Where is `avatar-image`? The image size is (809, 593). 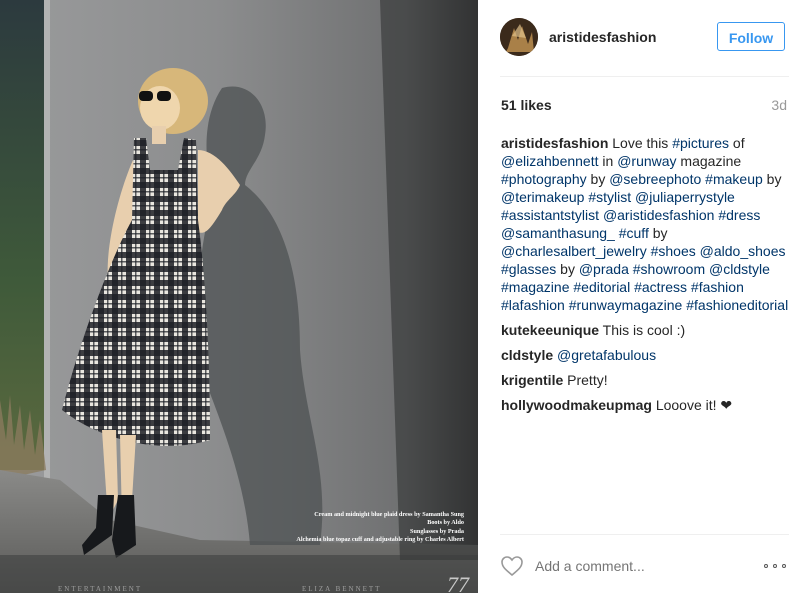
avatar-image is located at coordinates (519, 37).